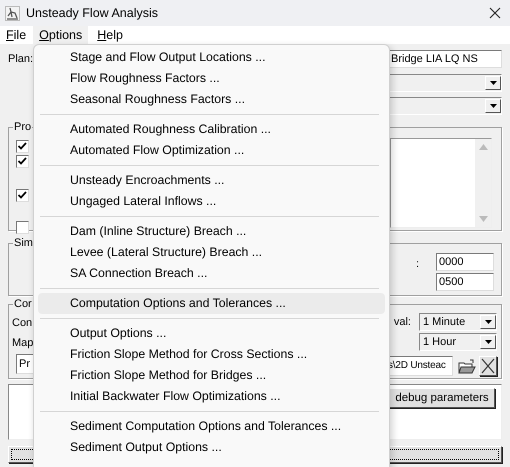  What do you see at coordinates (465, 262) in the screenshot?
I see `time-field: 0000` at bounding box center [465, 262].